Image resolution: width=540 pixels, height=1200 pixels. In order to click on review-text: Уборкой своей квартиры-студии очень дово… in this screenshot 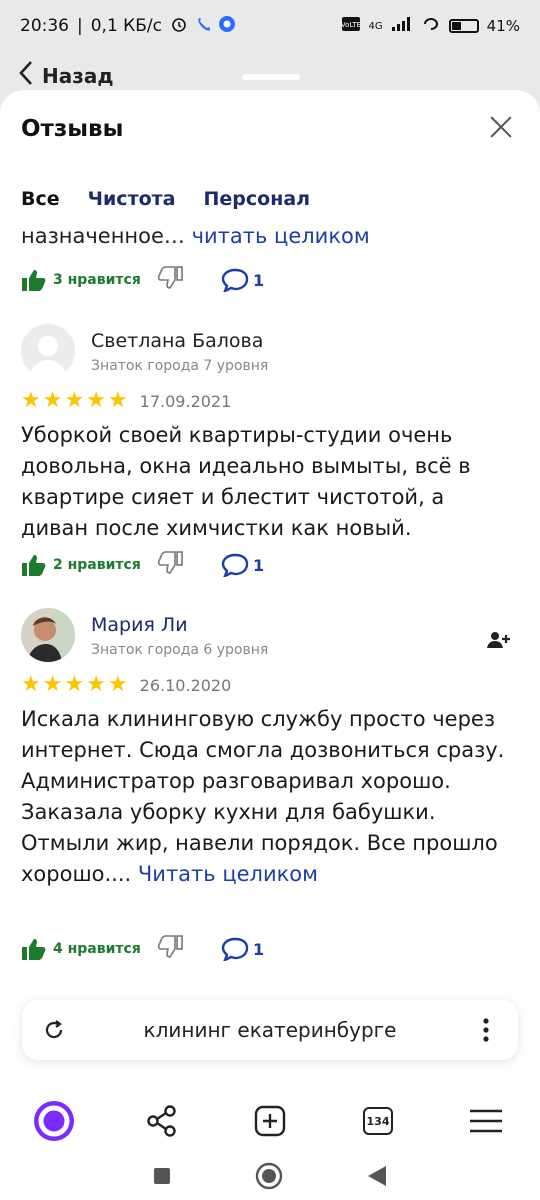, I will do `click(246, 481)`.